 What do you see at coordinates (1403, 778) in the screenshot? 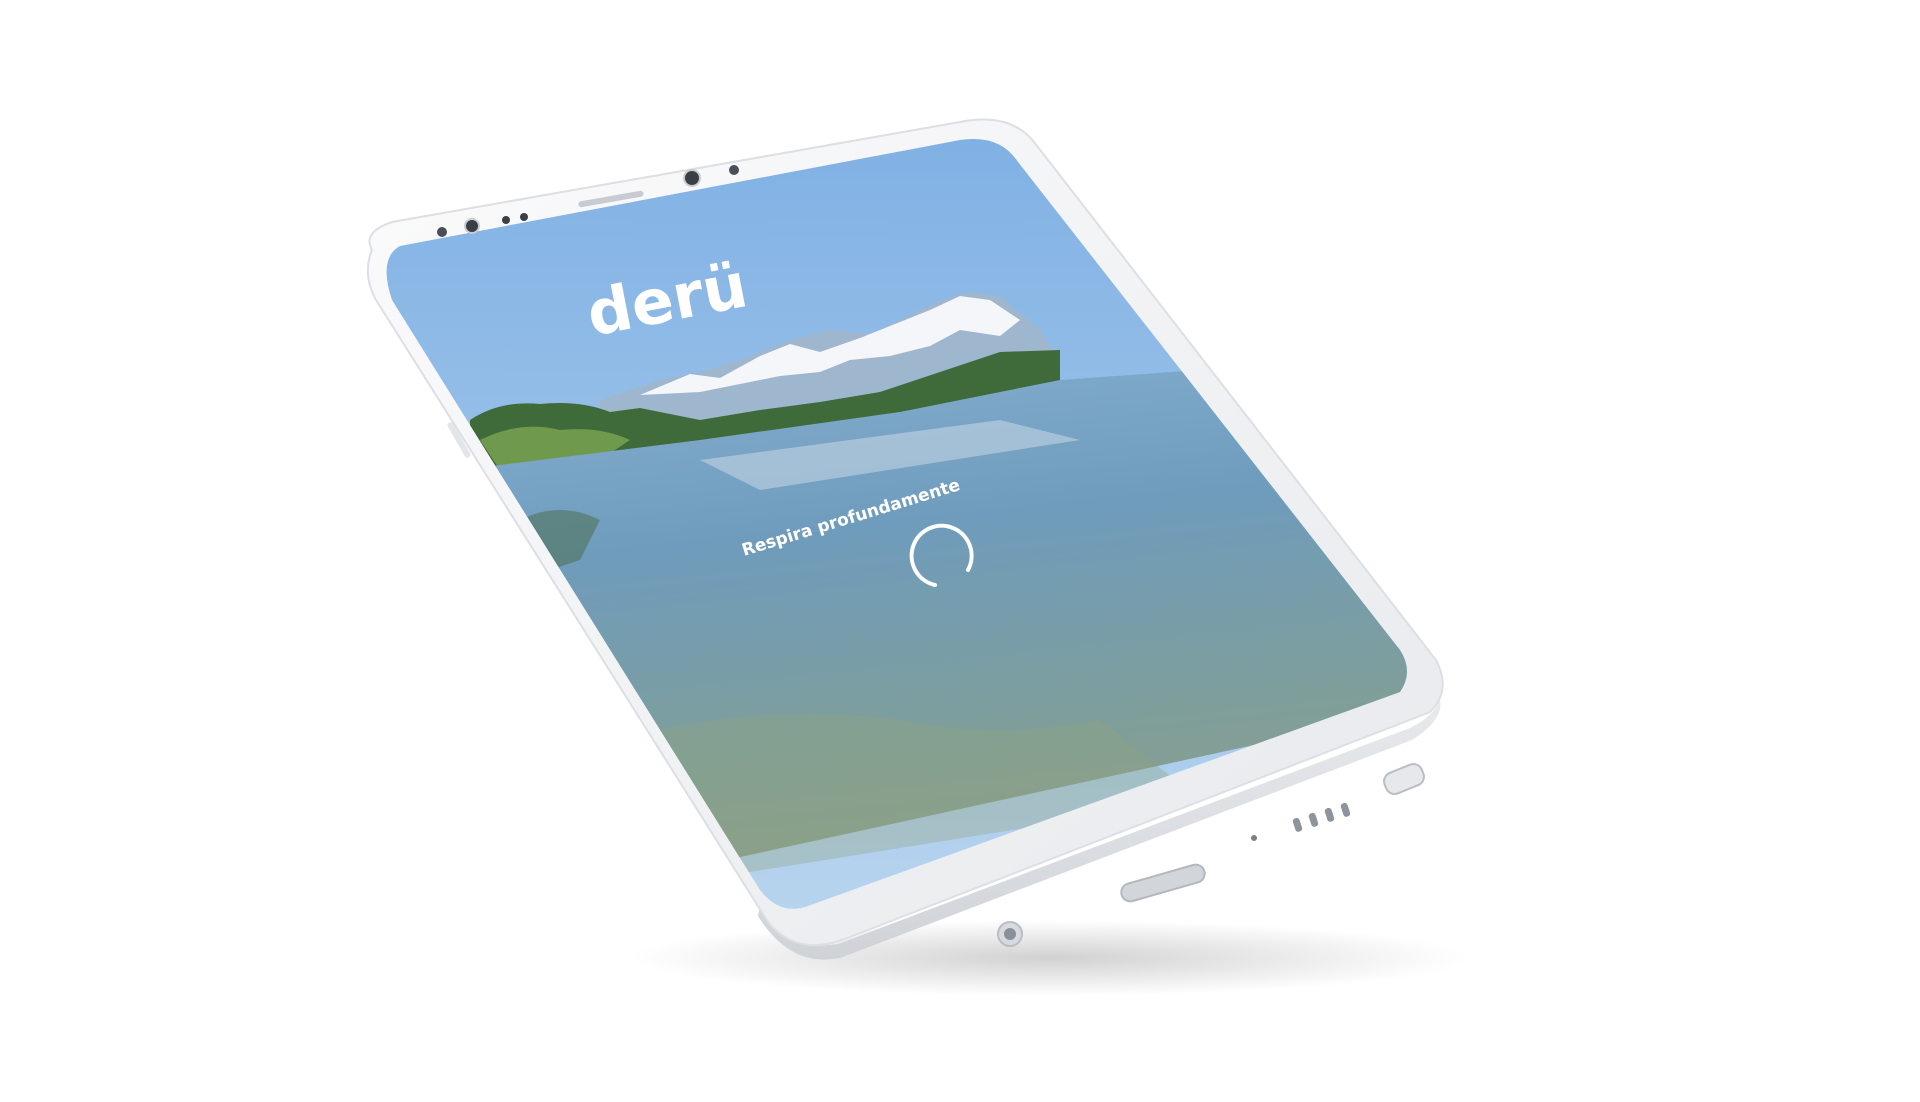
I see `s-pen-stylus-icon` at bounding box center [1403, 778].